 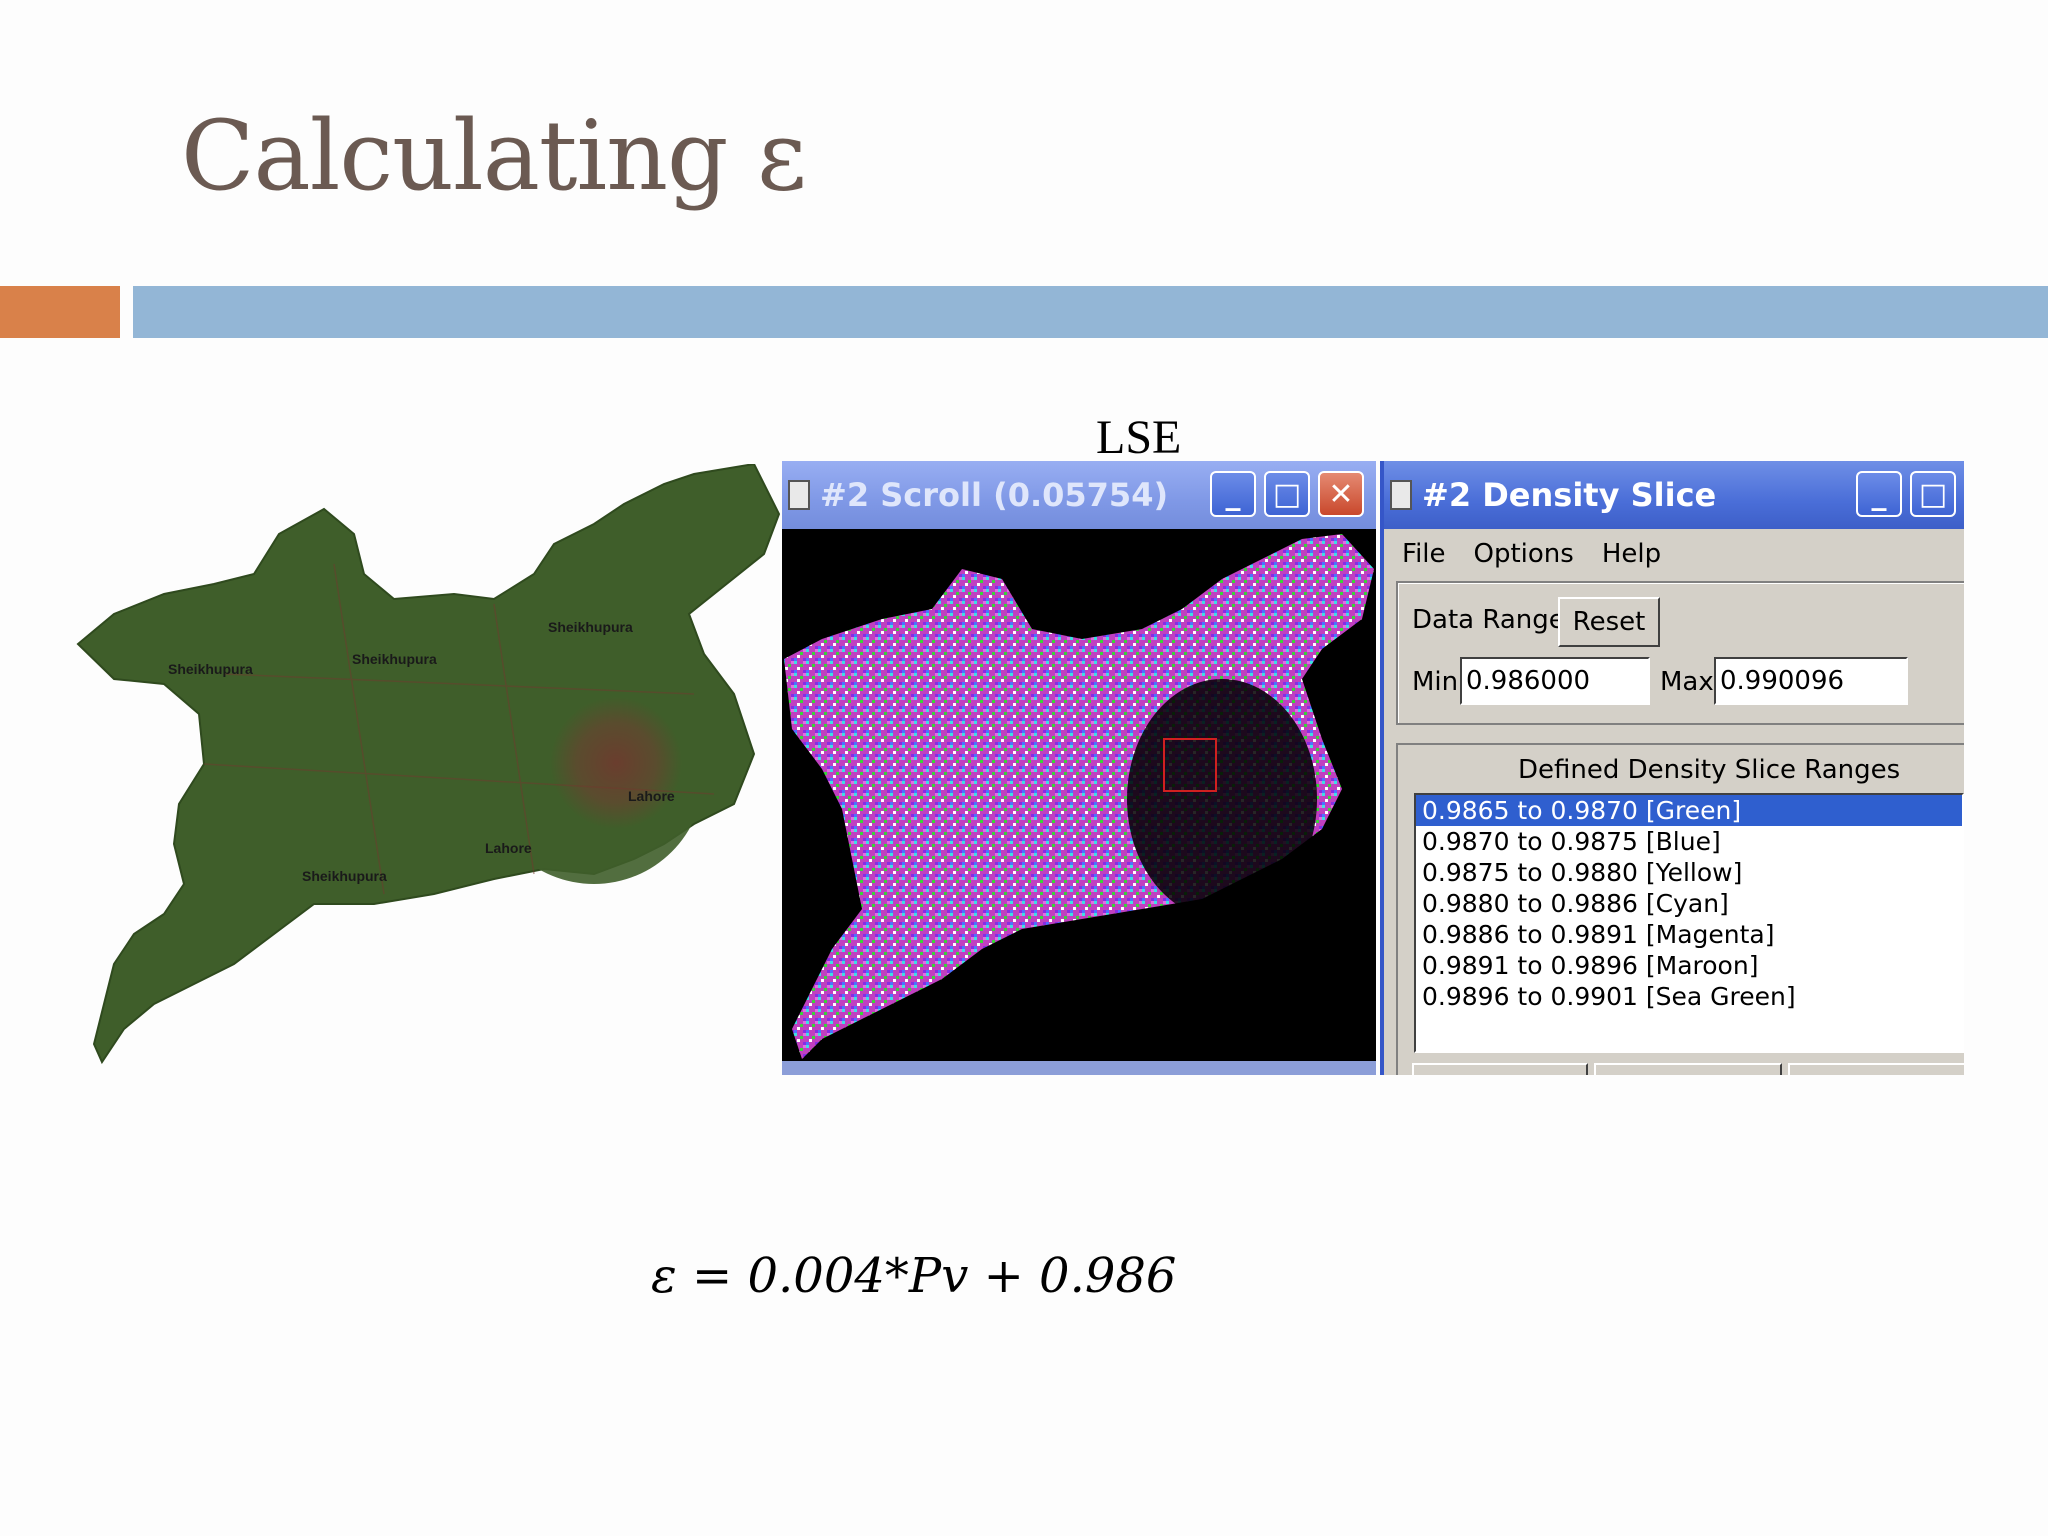 I want to click on reset-button: Reset, so click(x=1609, y=622).